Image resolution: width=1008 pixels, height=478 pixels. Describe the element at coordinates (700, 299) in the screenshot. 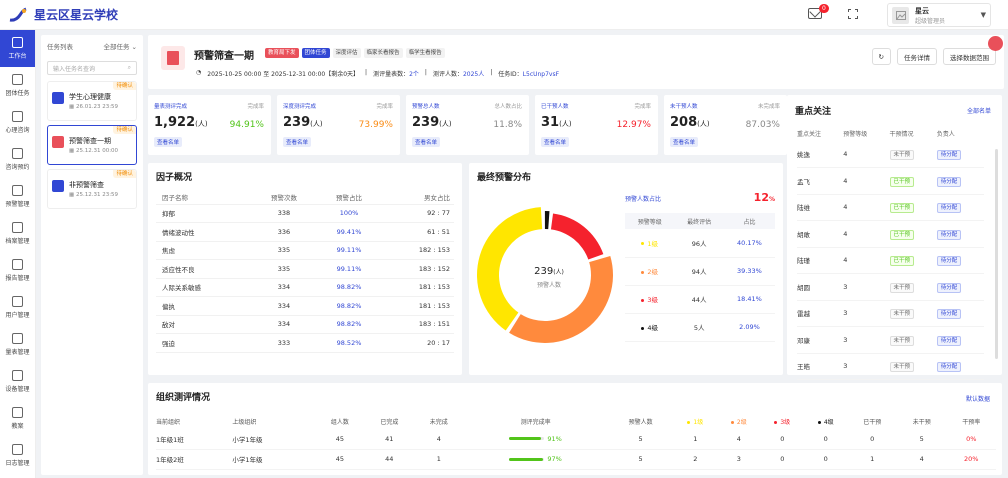

I see `table-row: 3级 44人 18.41%` at that location.